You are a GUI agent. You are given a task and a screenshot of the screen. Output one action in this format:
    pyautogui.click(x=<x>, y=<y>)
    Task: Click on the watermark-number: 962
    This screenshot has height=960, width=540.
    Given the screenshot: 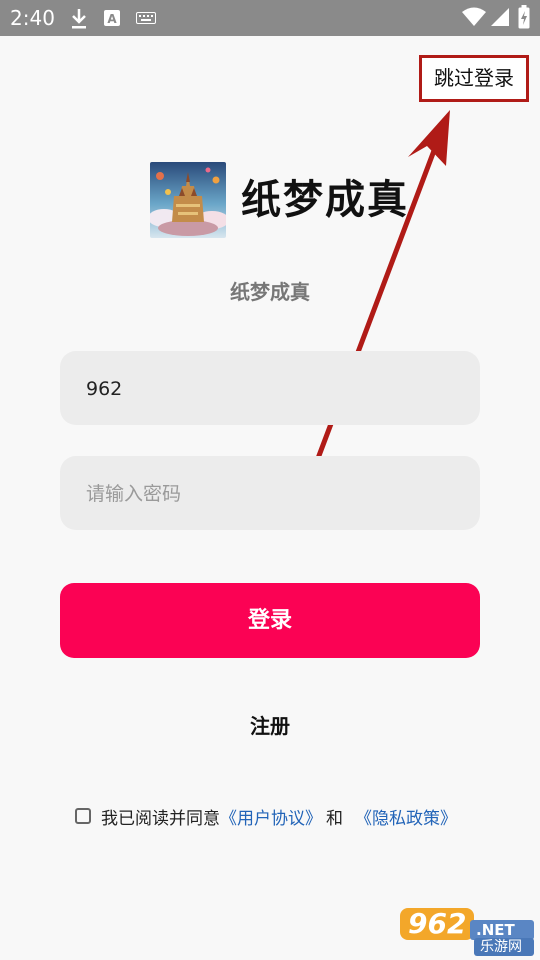 What is the action you would take?
    pyautogui.click(x=437, y=923)
    